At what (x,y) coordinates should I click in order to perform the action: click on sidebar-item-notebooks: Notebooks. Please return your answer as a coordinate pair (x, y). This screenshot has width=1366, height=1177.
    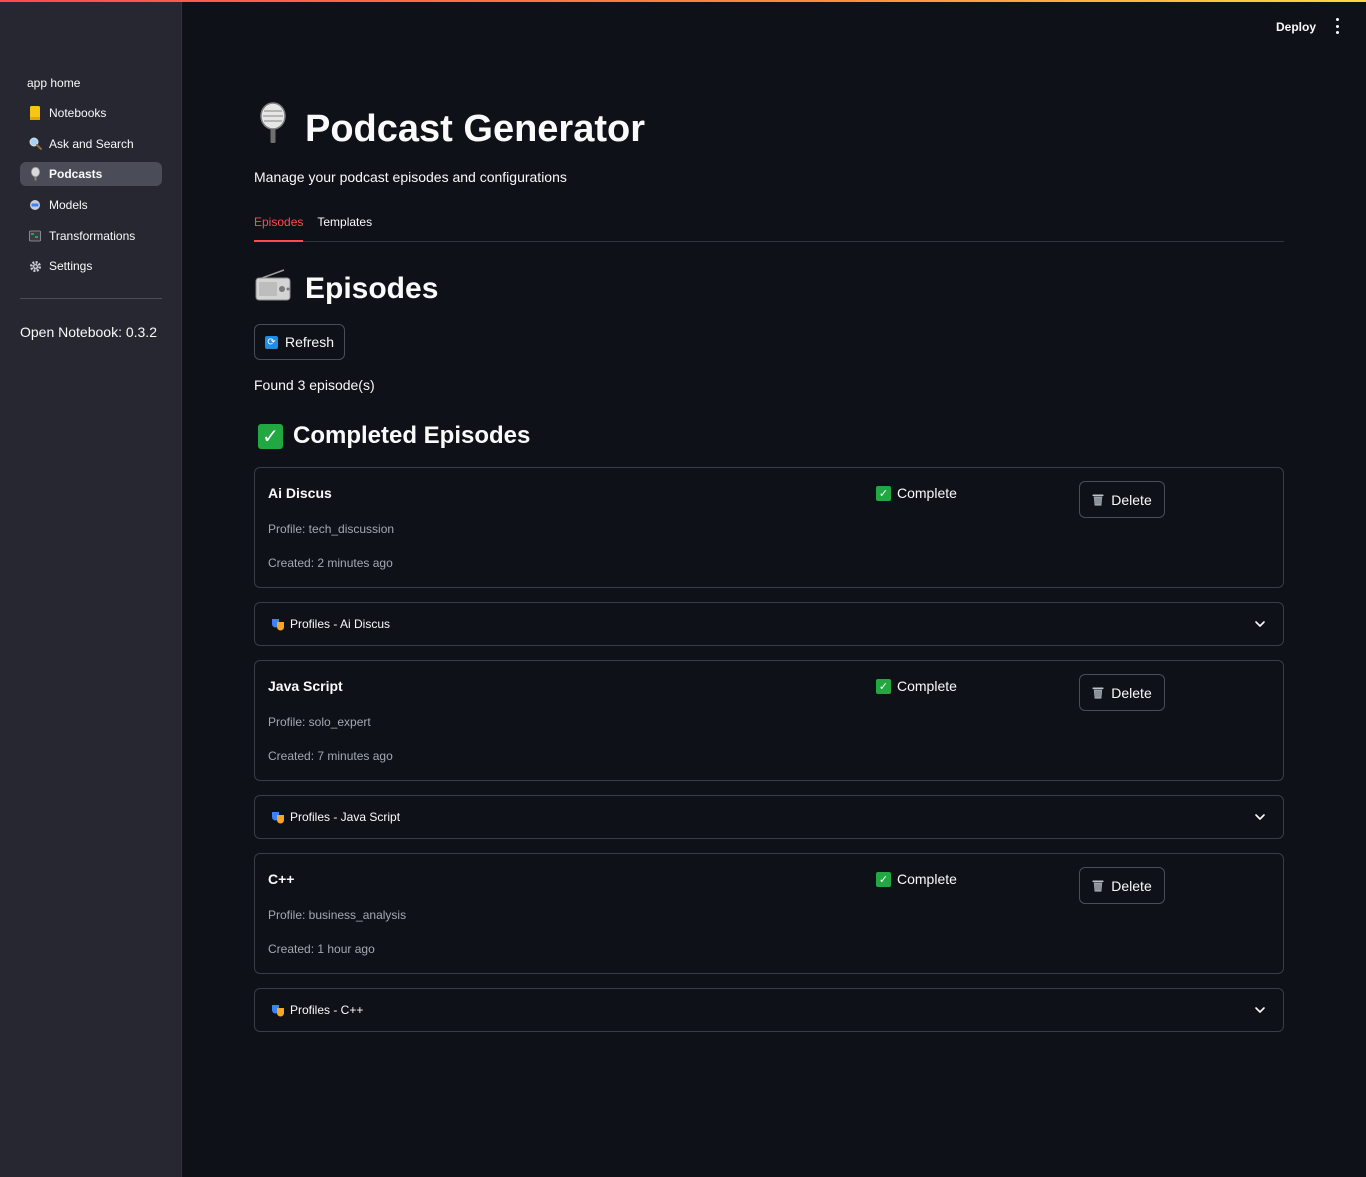
    Looking at the image, I should click on (91, 113).